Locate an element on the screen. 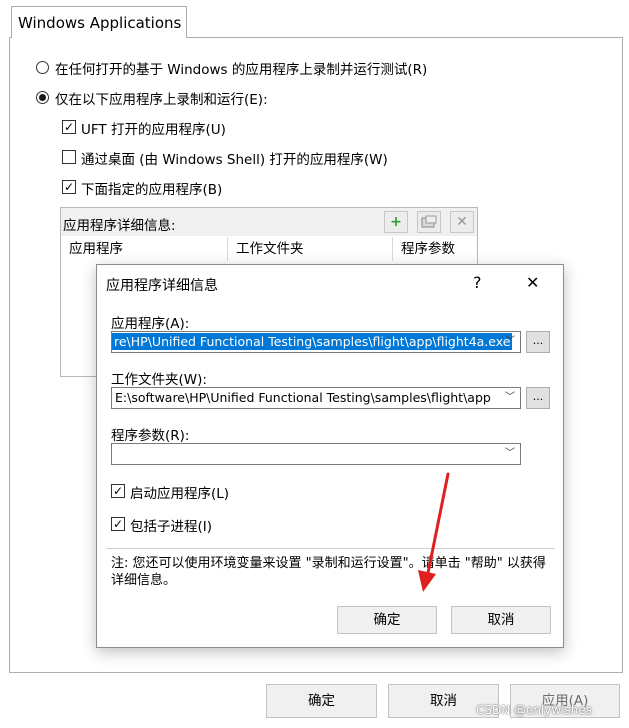  args-combobox: ﹀ is located at coordinates (316, 454).